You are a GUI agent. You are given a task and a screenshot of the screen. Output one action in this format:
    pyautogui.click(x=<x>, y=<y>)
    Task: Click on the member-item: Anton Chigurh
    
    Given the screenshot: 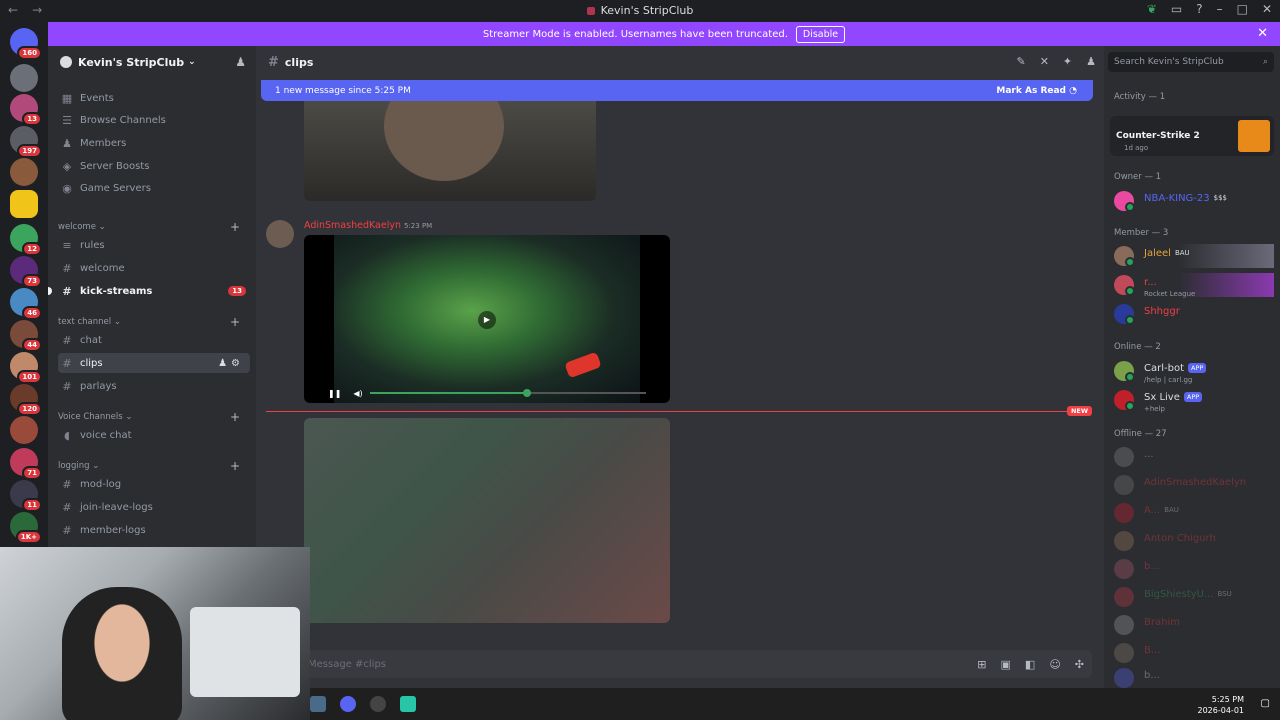 What is the action you would take?
    pyautogui.click(x=1194, y=541)
    